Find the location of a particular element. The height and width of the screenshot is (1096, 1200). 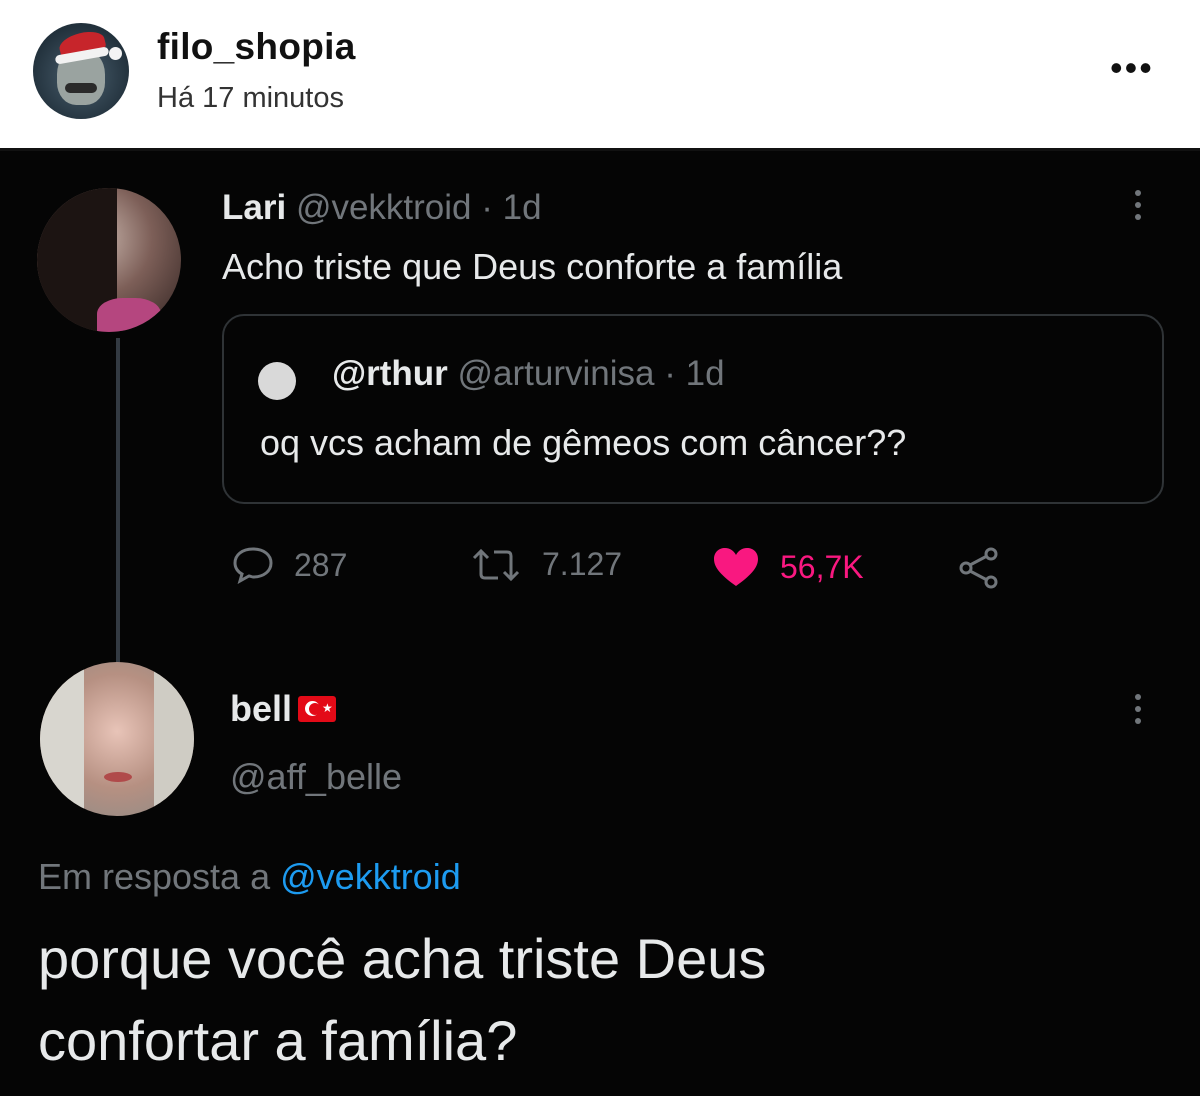

quoted-author-handle: @arturvinisa is located at coordinates (556, 373).